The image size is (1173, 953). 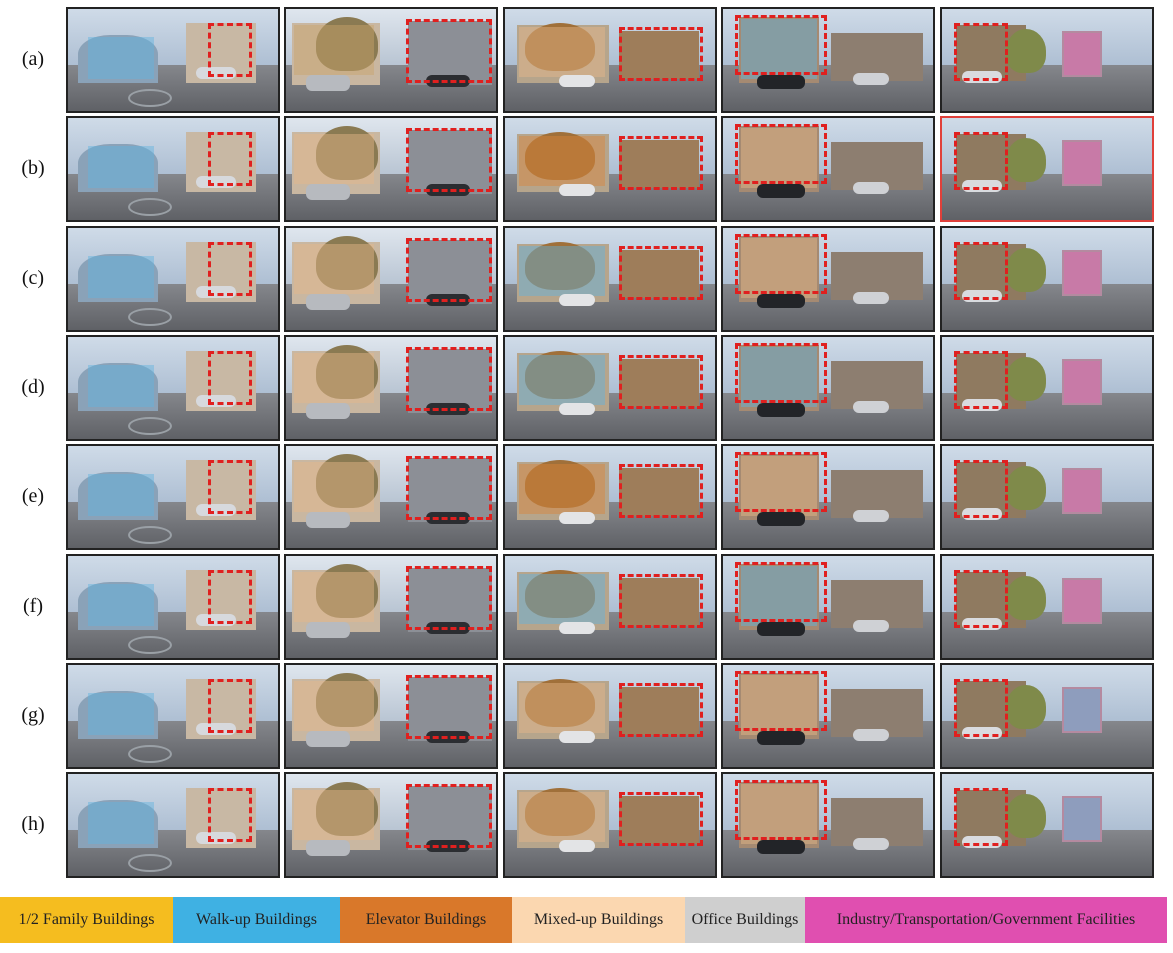 I want to click on legend-item: Office Buildings, so click(x=745, y=920).